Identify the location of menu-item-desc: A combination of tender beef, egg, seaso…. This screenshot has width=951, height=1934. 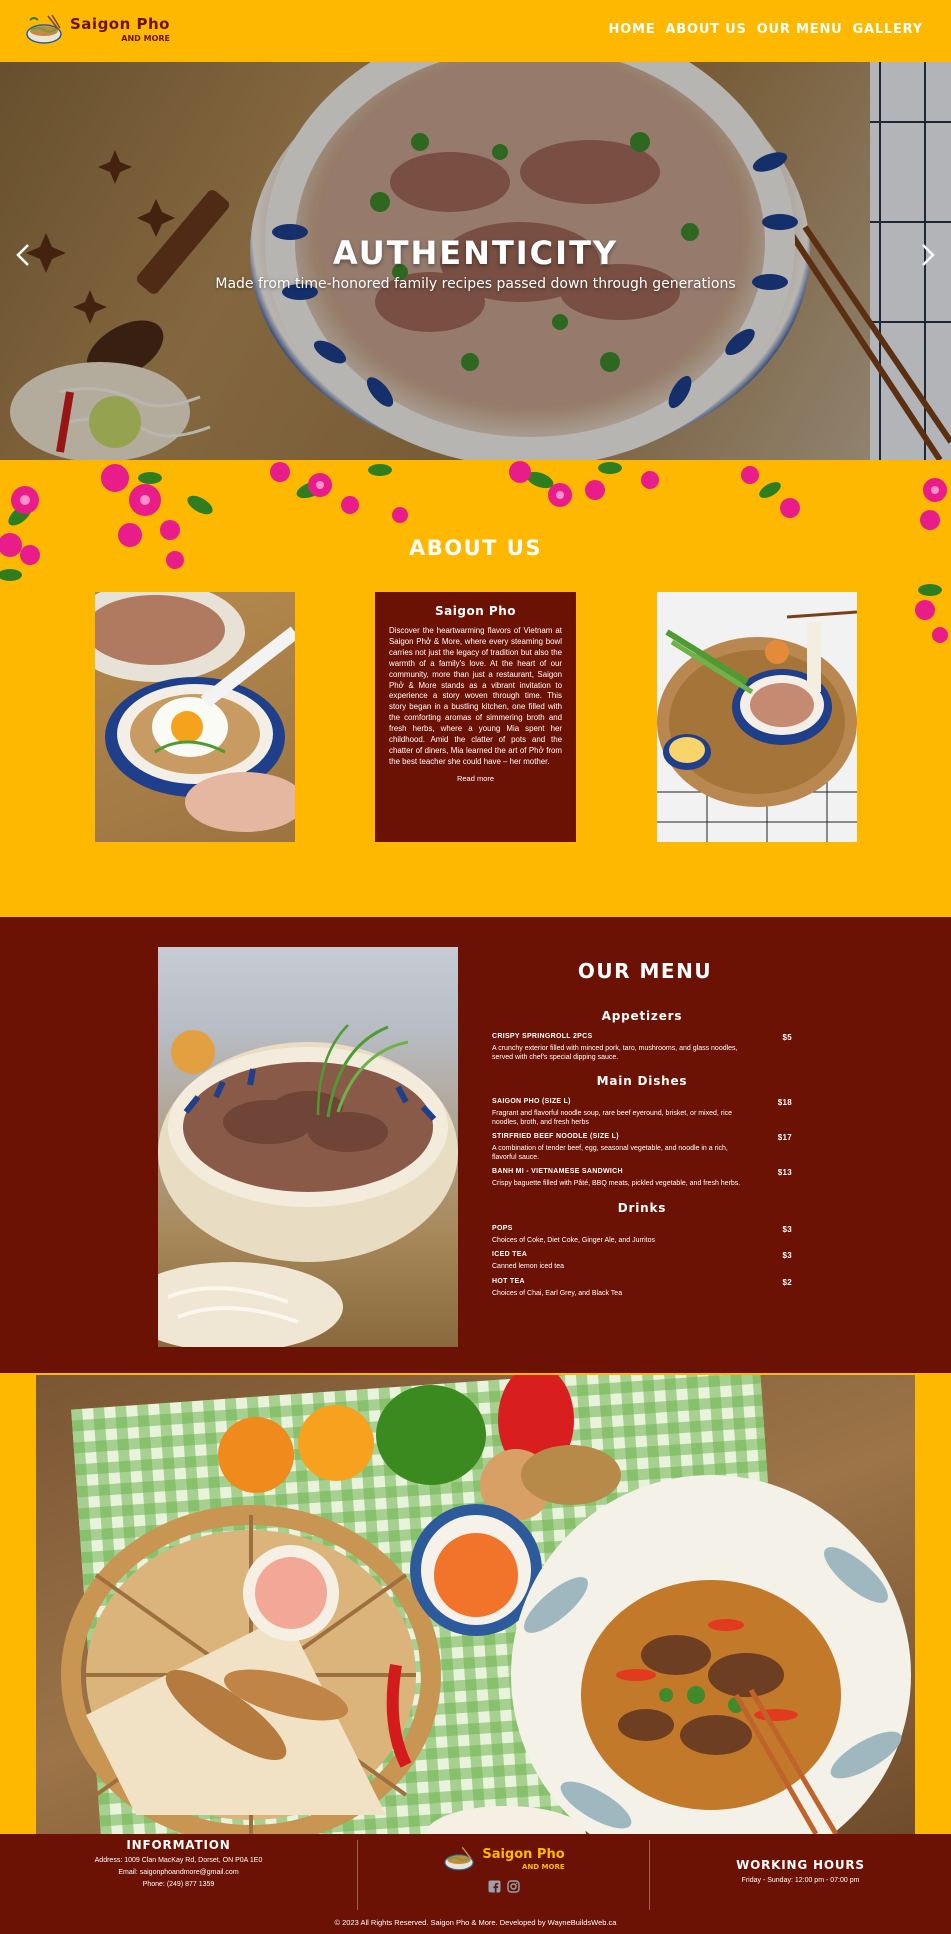
(610, 1153).